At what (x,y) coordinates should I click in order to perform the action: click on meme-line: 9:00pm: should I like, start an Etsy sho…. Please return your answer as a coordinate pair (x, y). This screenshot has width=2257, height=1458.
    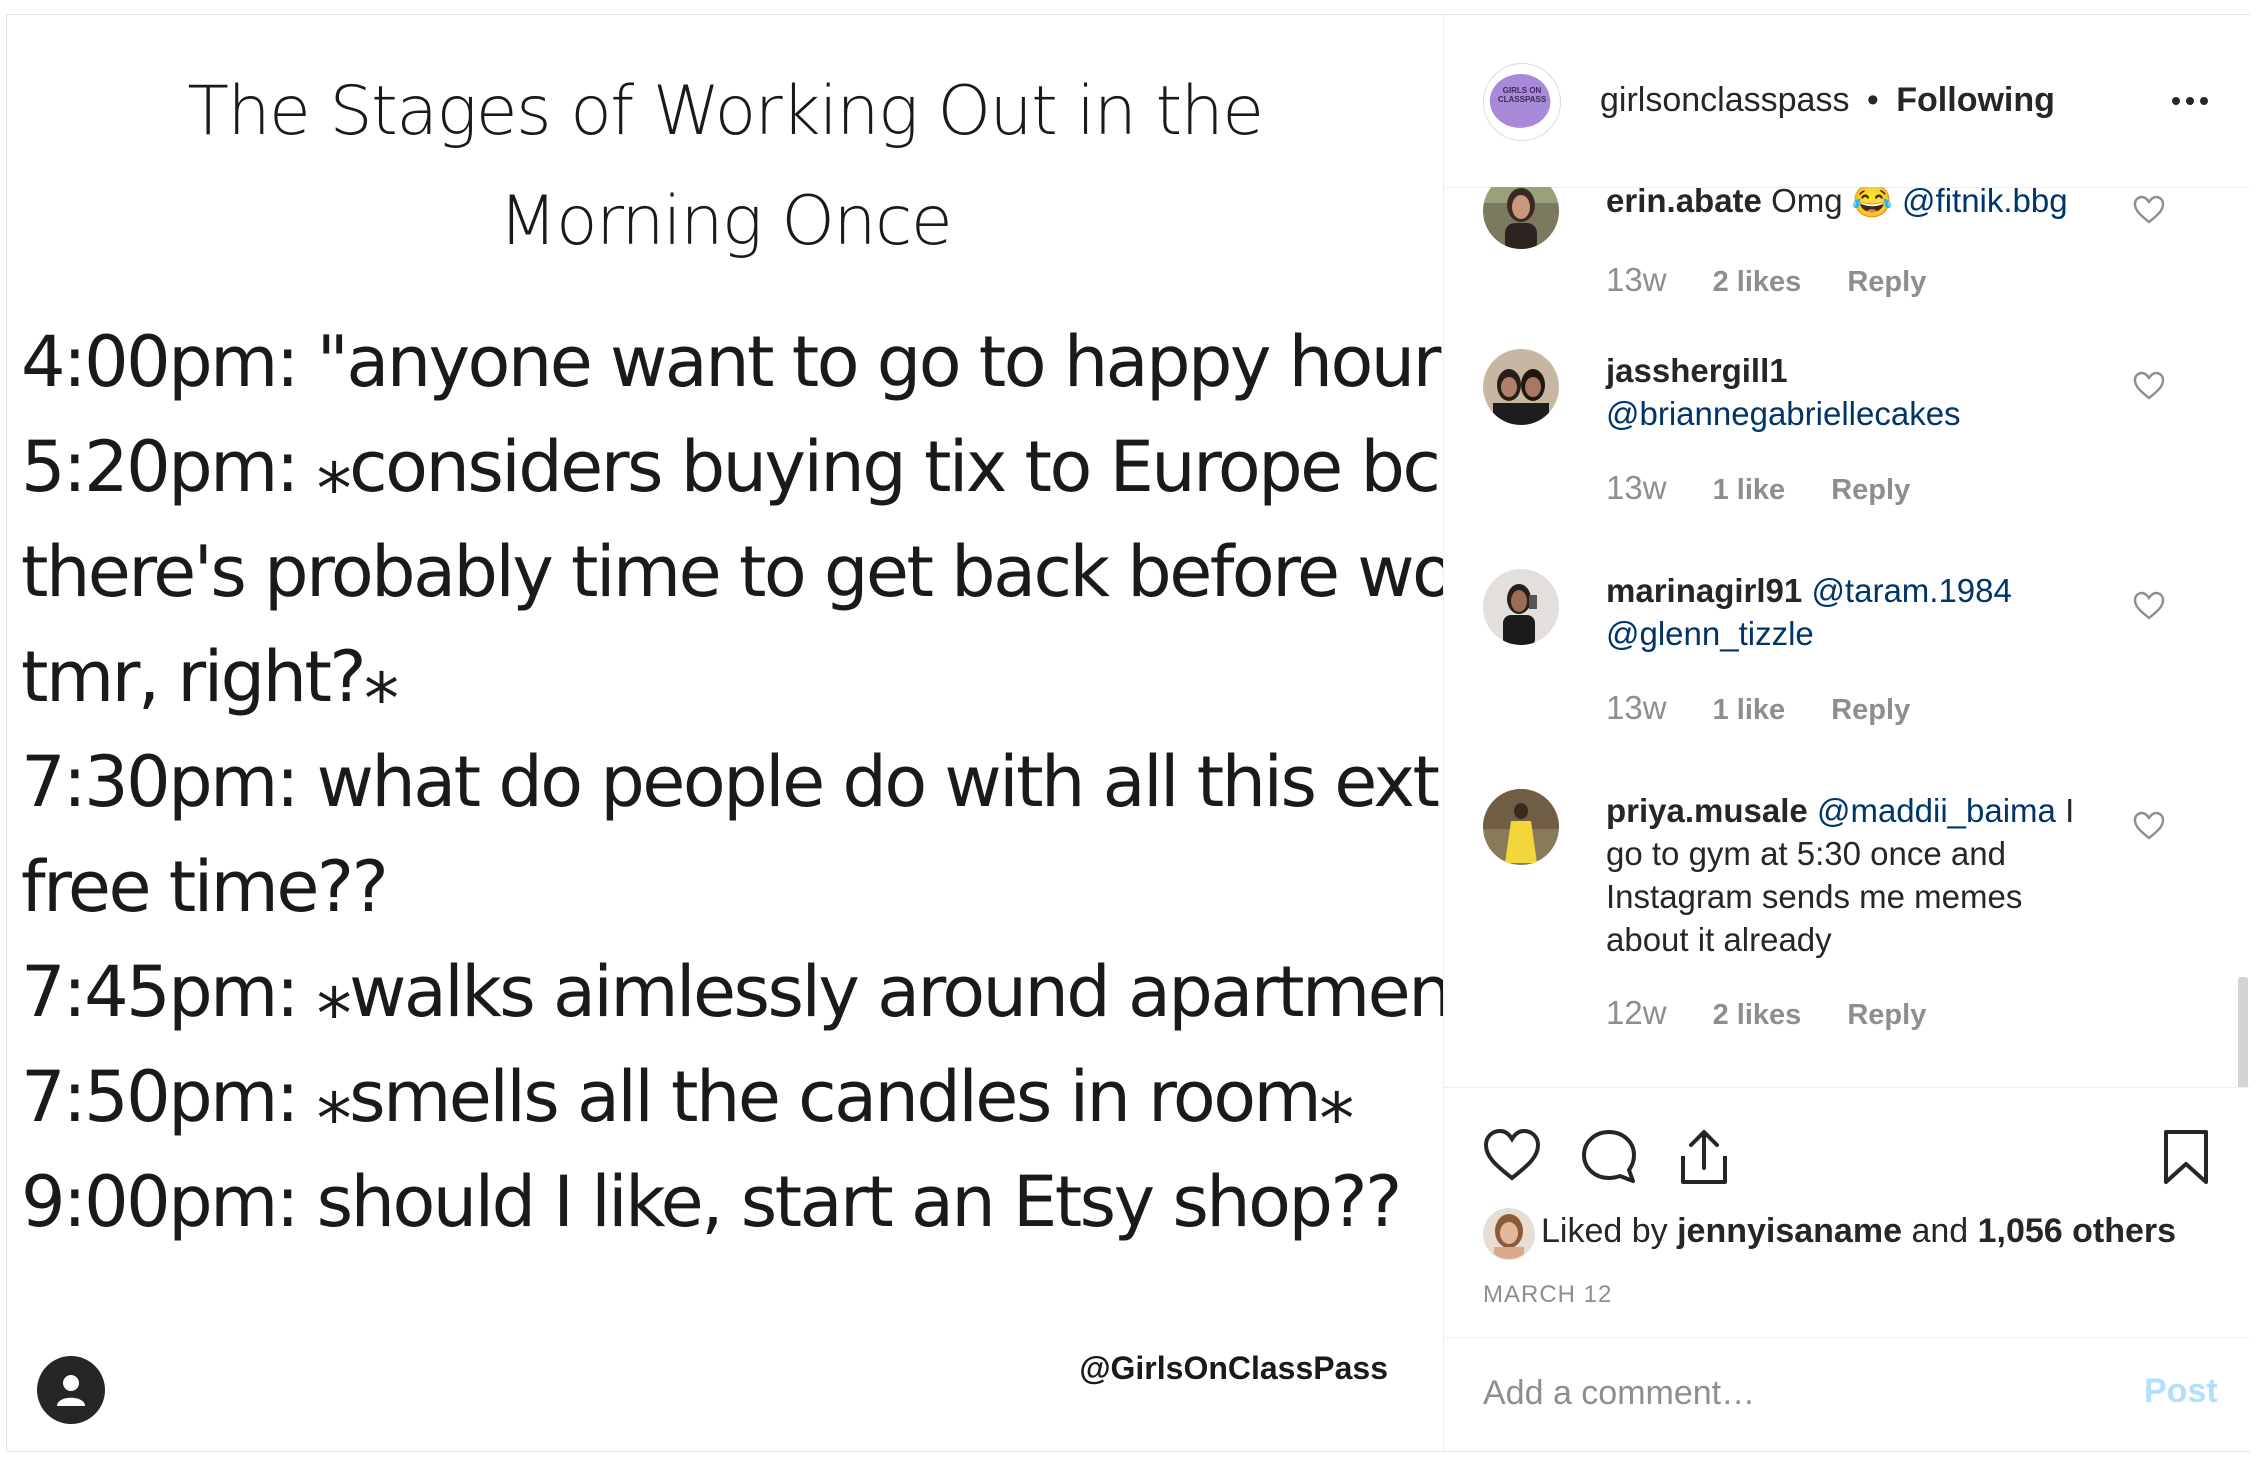
    Looking at the image, I should click on (711, 1202).